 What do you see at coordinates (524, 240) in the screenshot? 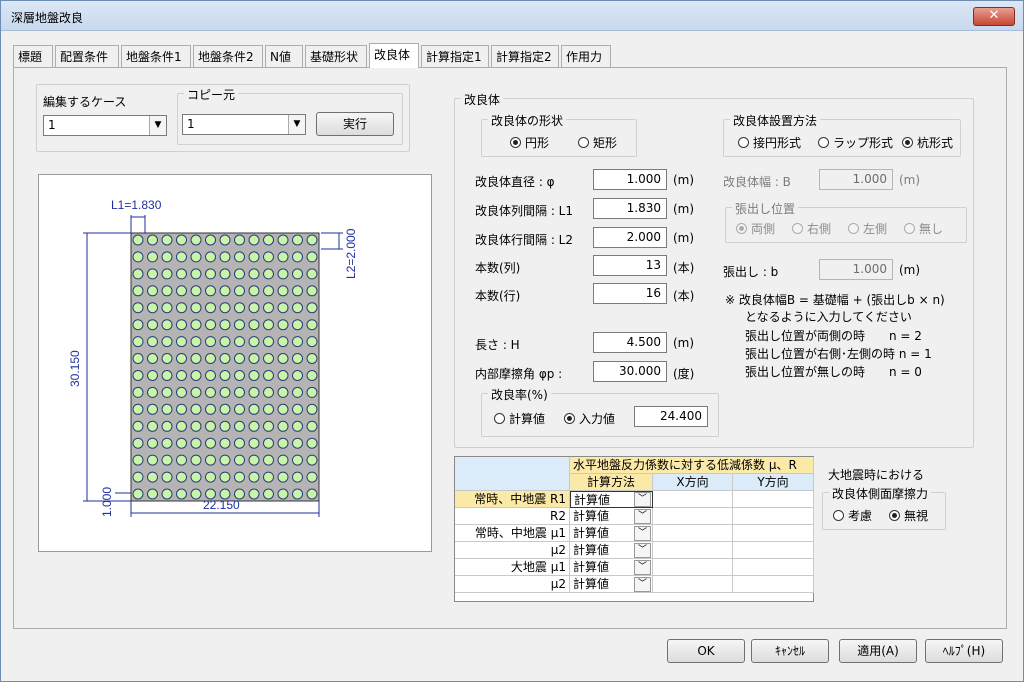
I see `row-spacing-label: 改良体行間隔 : L2` at bounding box center [524, 240].